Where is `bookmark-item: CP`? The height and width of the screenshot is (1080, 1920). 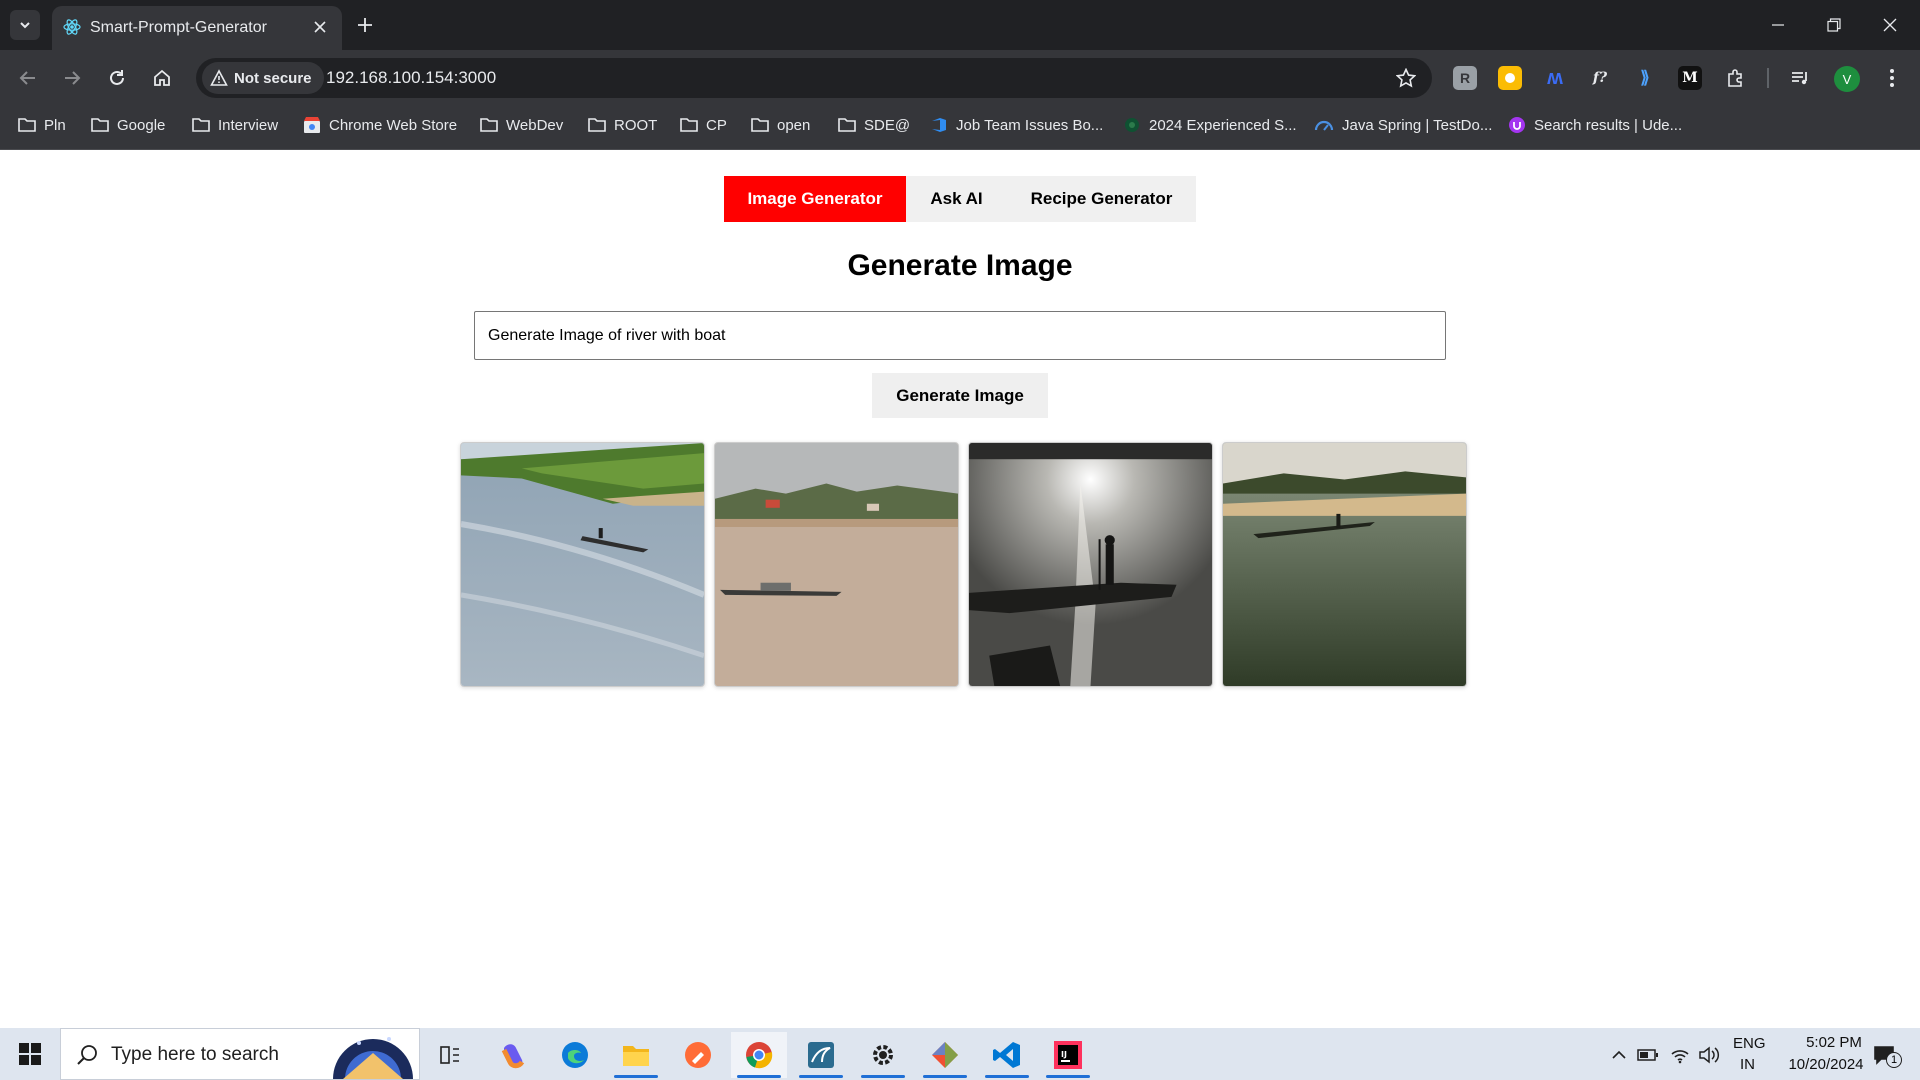
bookmark-item: CP is located at coordinates (703, 125).